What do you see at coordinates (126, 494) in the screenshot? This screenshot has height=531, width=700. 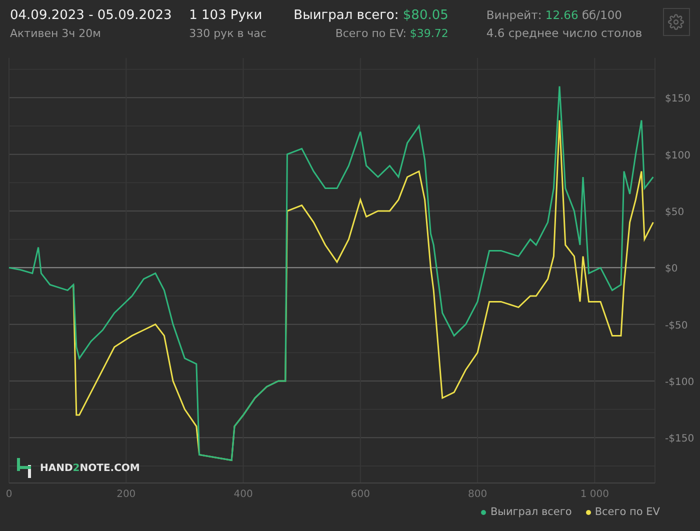 I see `x-tick-label: 200` at bounding box center [126, 494].